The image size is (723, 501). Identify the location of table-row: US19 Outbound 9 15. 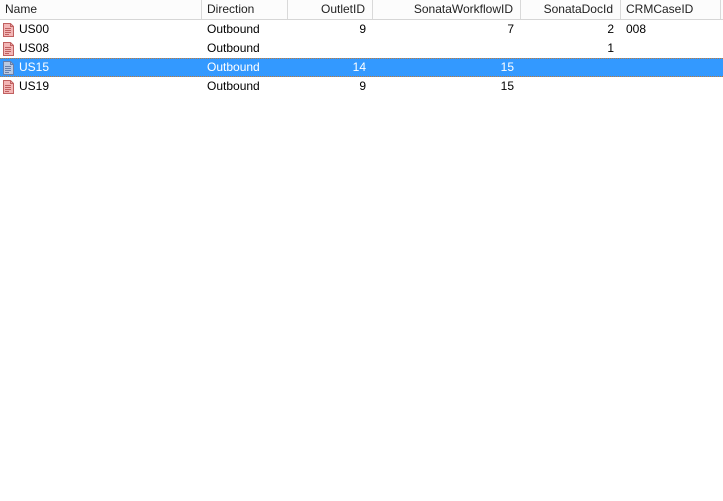
(361, 86).